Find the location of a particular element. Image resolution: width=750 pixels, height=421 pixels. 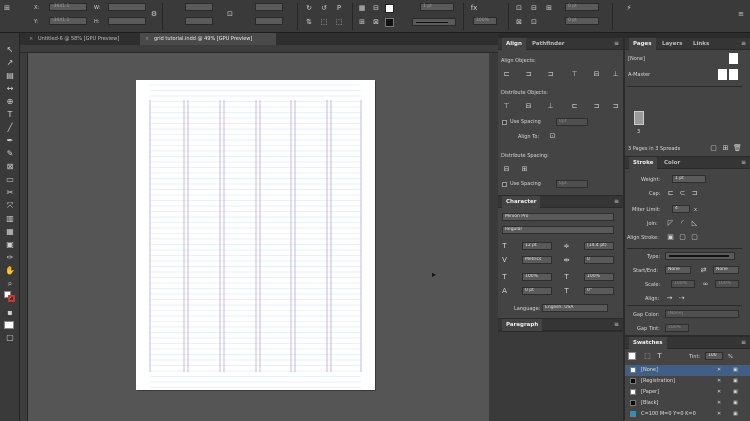

distribute-vspace-icon: ⊟ is located at coordinates (506, 169).